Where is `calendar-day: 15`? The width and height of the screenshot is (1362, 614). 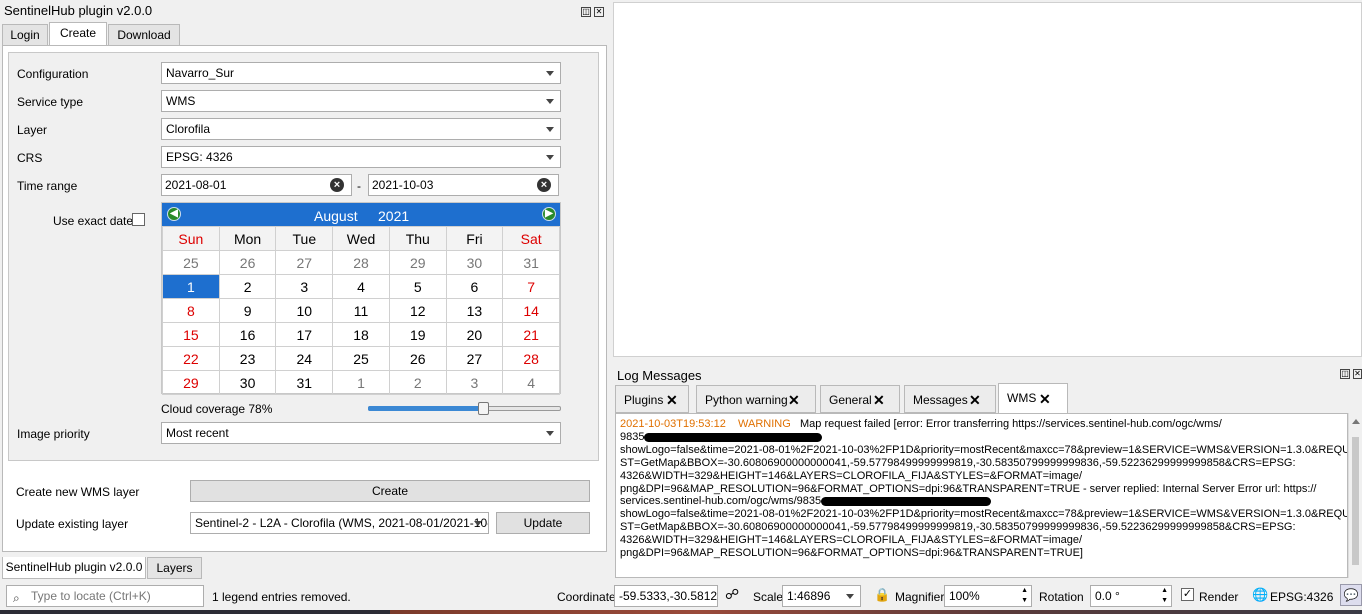
calendar-day: 15 is located at coordinates (191, 334).